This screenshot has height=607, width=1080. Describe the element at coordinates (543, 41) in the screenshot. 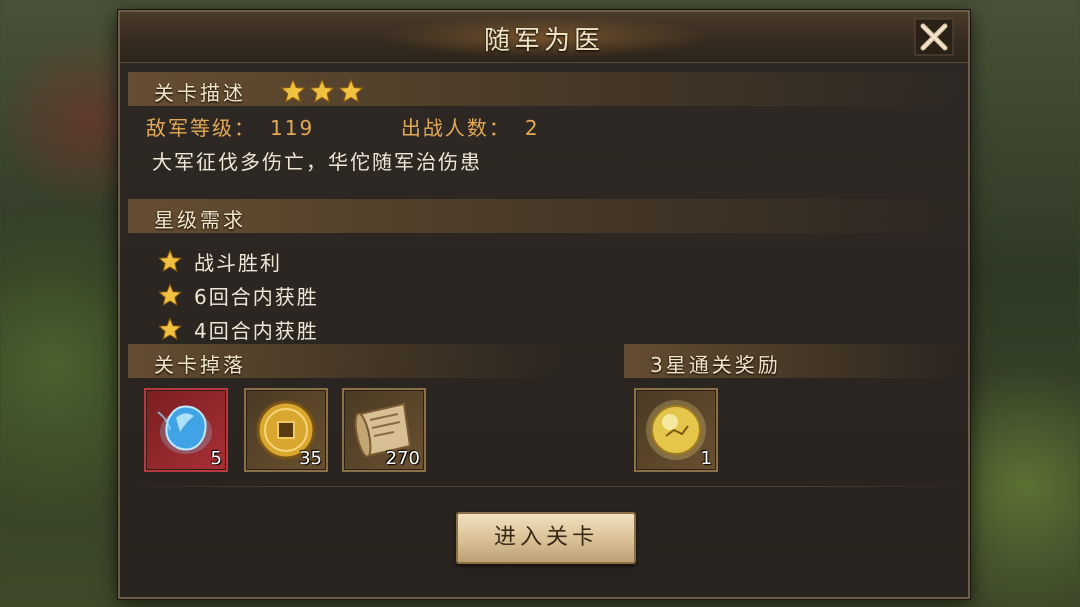

I see `dialog-title: 随军为医` at that location.